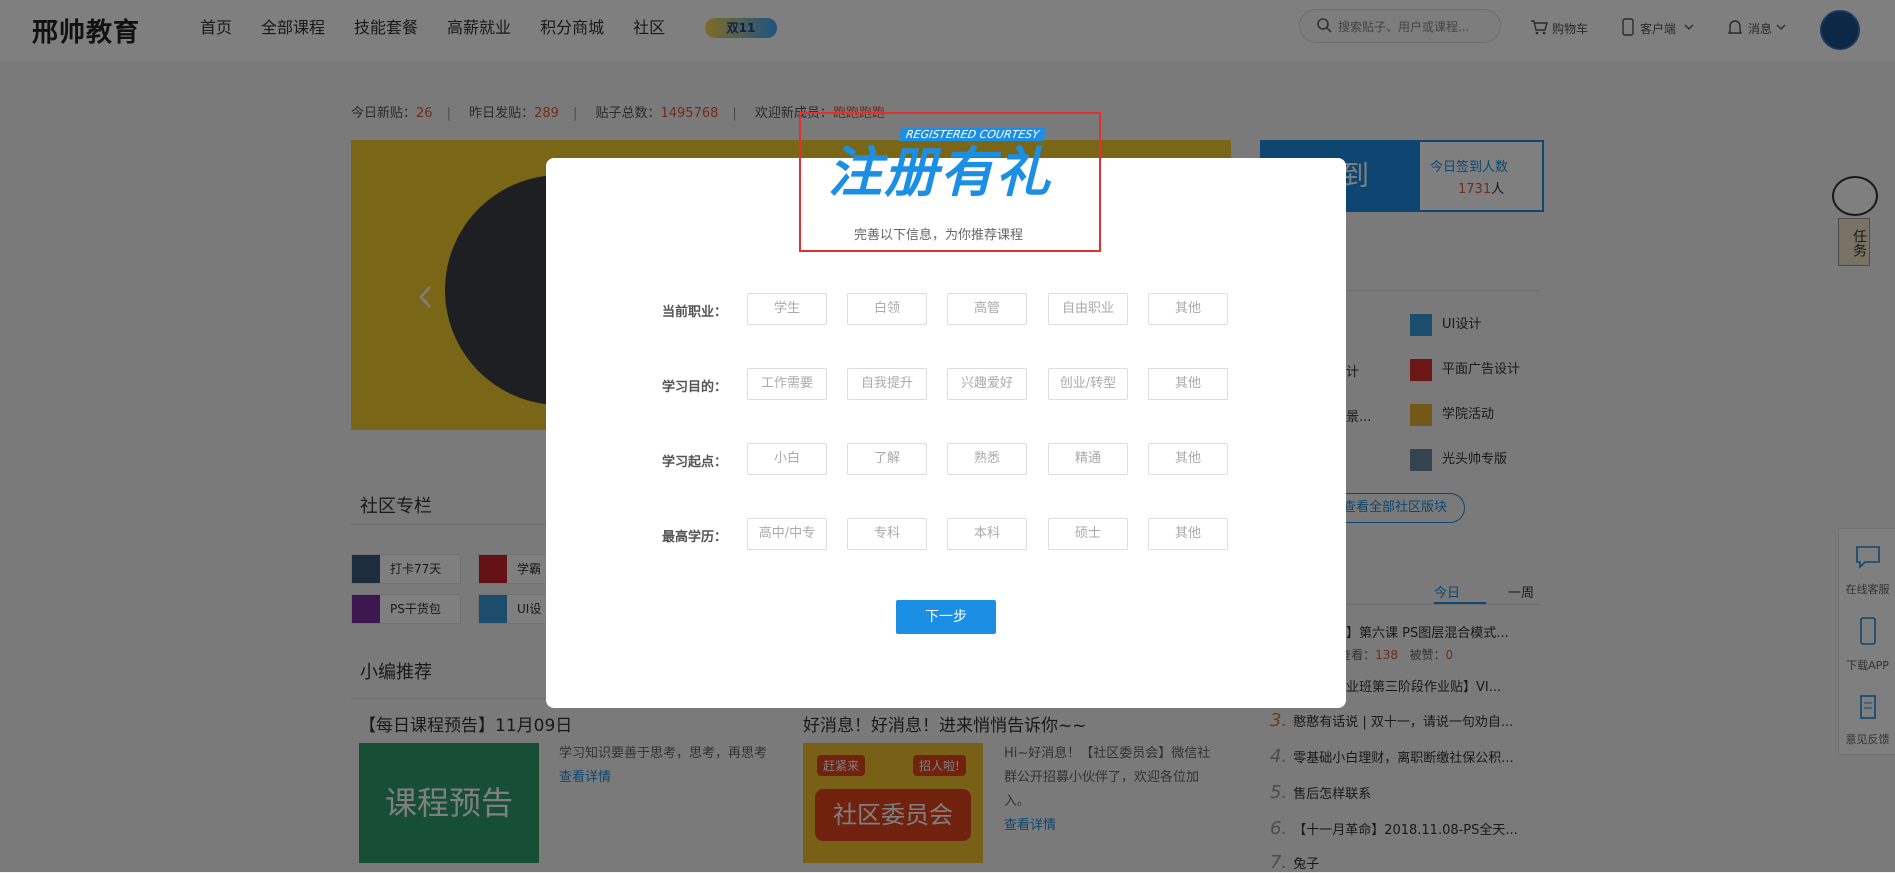 The width and height of the screenshot is (1895, 873). I want to click on option-freelancer: 自由职业, so click(1088, 309).